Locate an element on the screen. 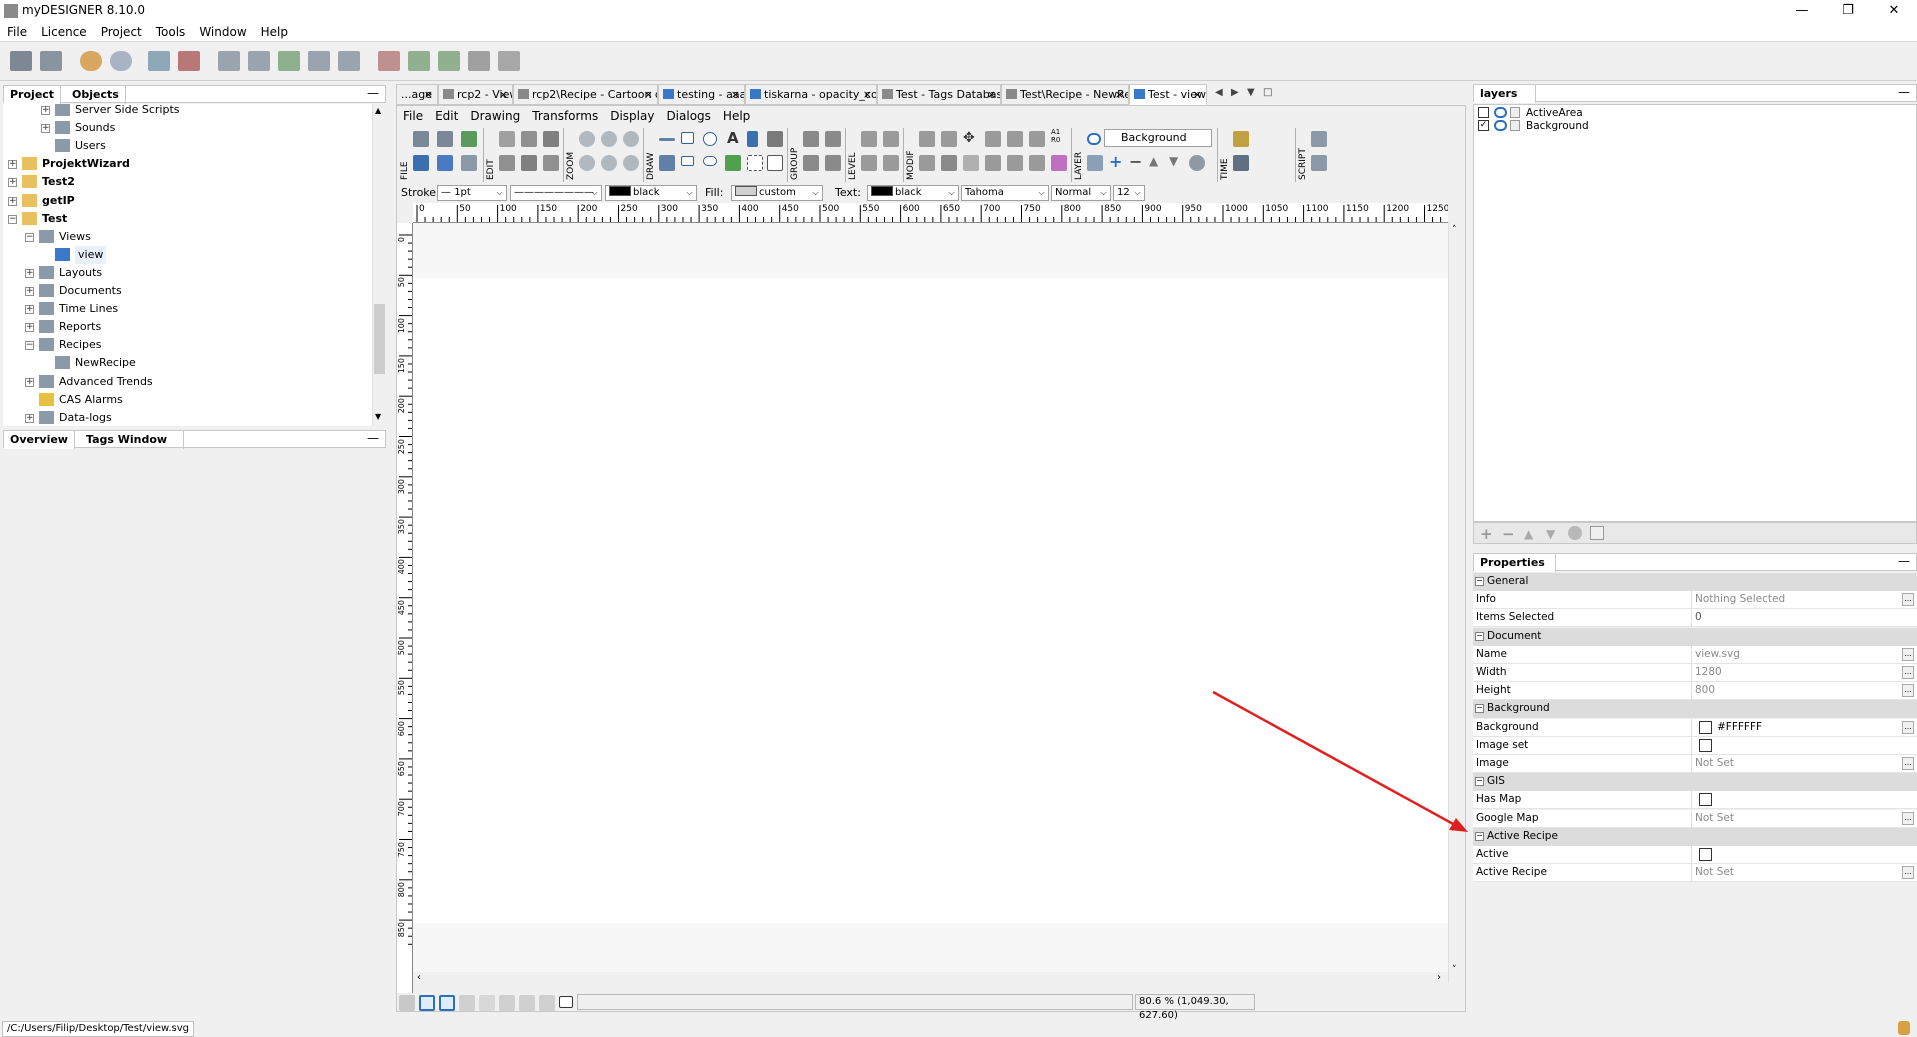  property-group: − Document is located at coordinates (1695, 636).